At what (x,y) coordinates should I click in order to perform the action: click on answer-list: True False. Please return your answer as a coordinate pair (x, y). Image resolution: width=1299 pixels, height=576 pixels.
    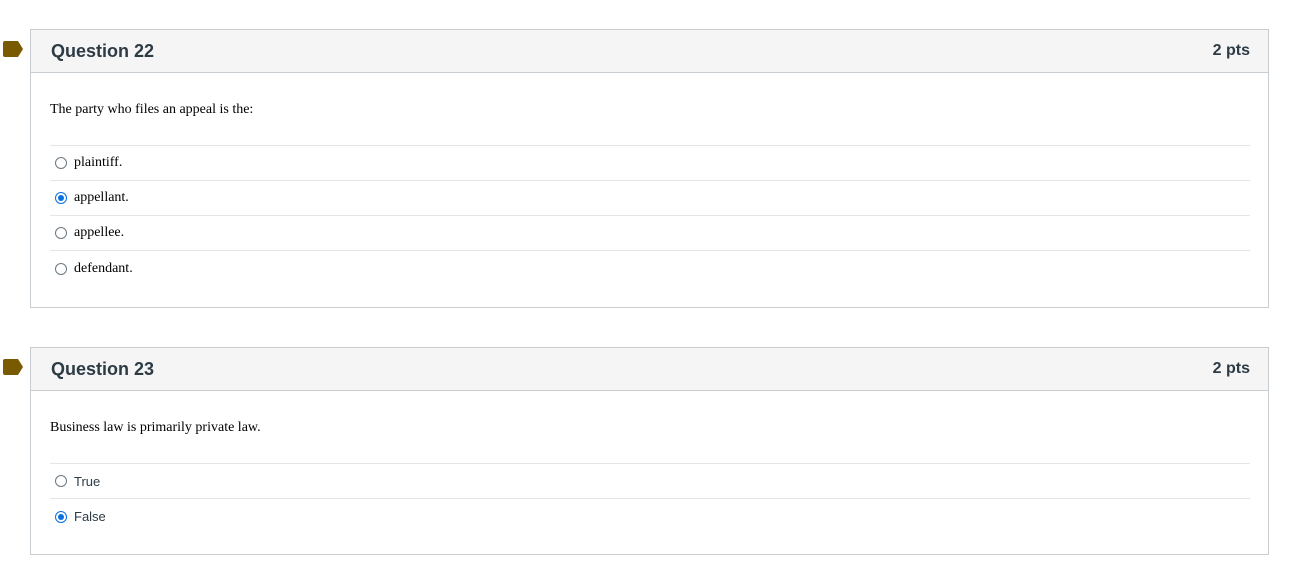
    Looking at the image, I should click on (650, 498).